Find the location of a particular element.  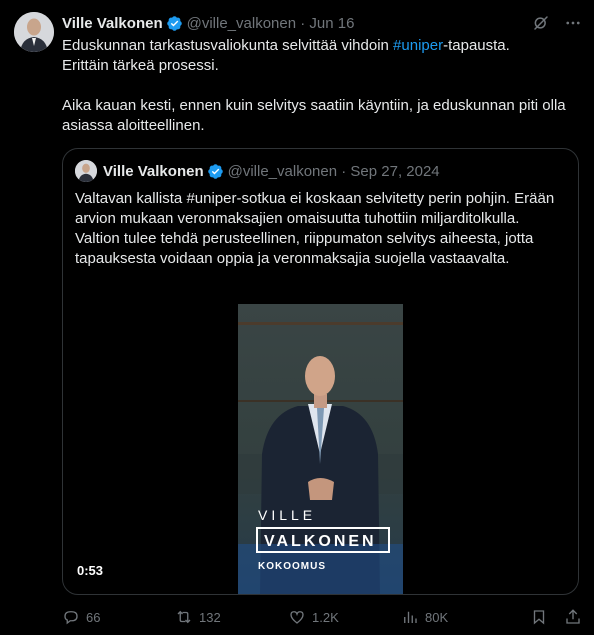

more-icon is located at coordinates (573, 23).